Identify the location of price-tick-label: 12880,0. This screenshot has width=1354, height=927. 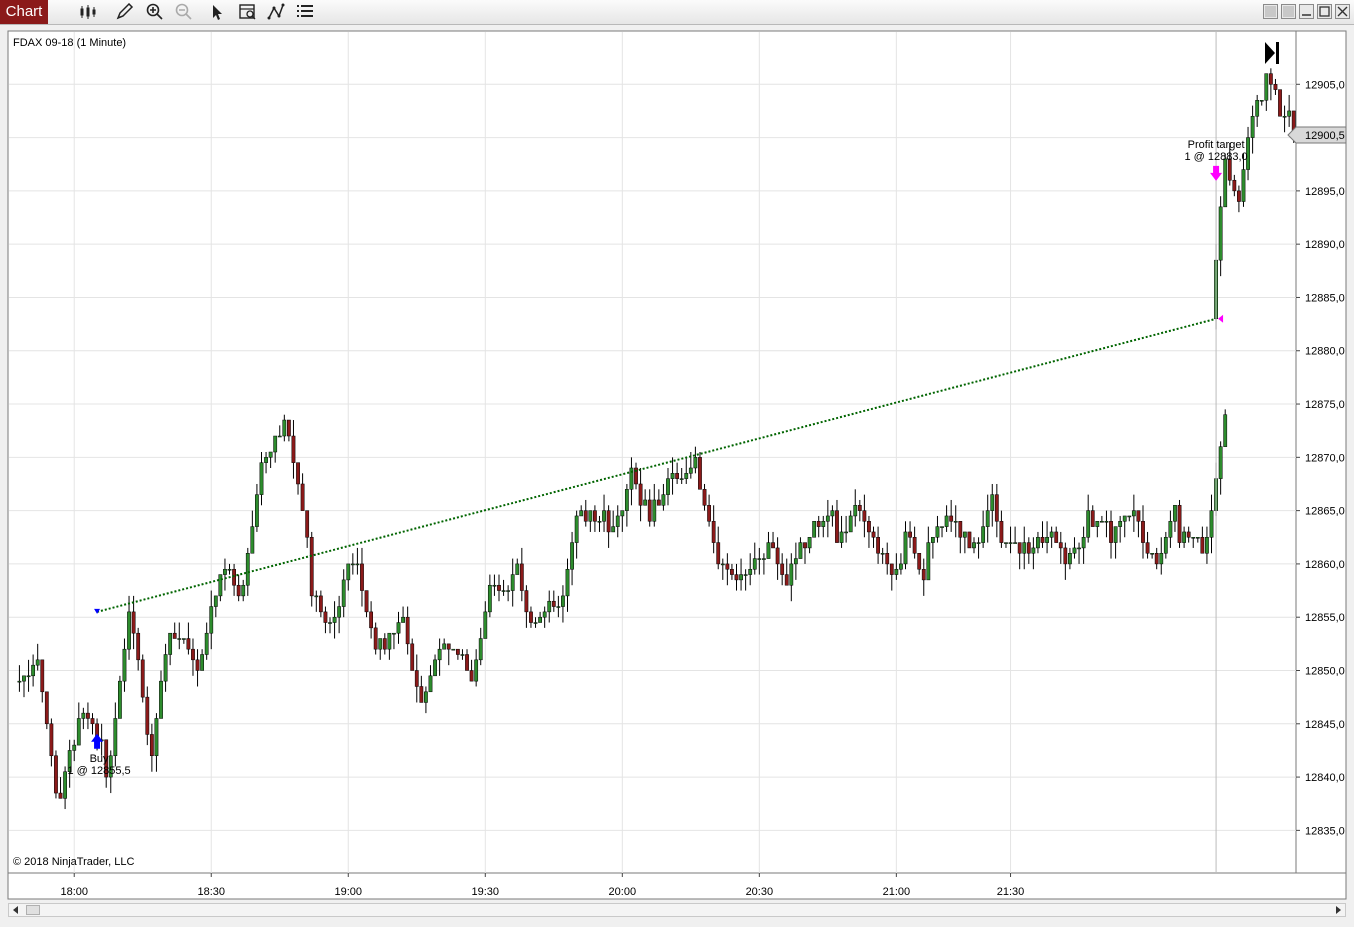
(1325, 352).